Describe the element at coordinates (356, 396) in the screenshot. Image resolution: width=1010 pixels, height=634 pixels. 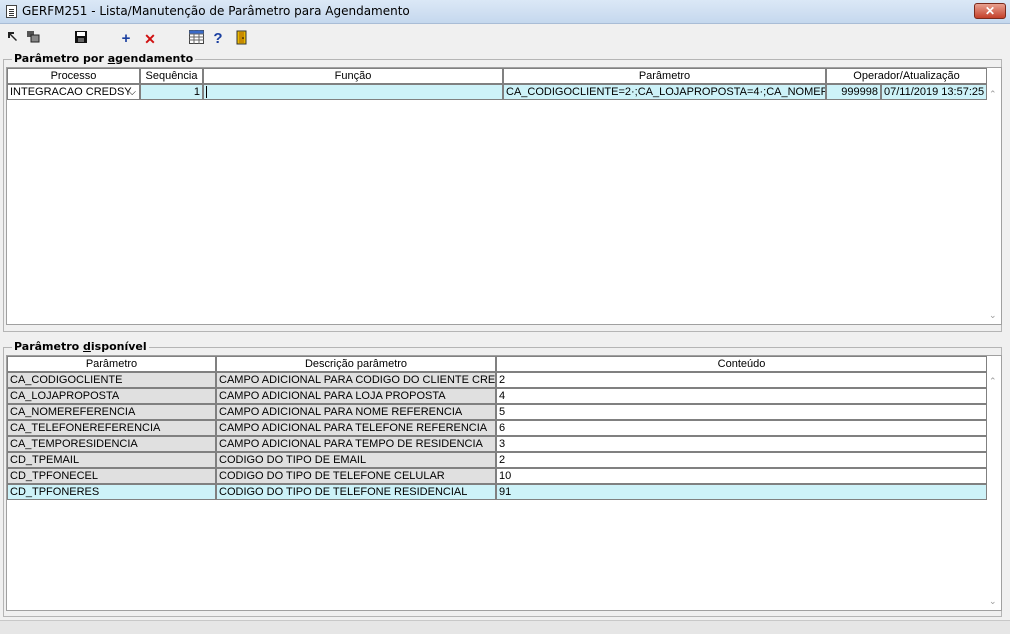
I see `table-row-descricao: CAMPO ADICIONAL PARA LOJA PROPOSTA` at that location.